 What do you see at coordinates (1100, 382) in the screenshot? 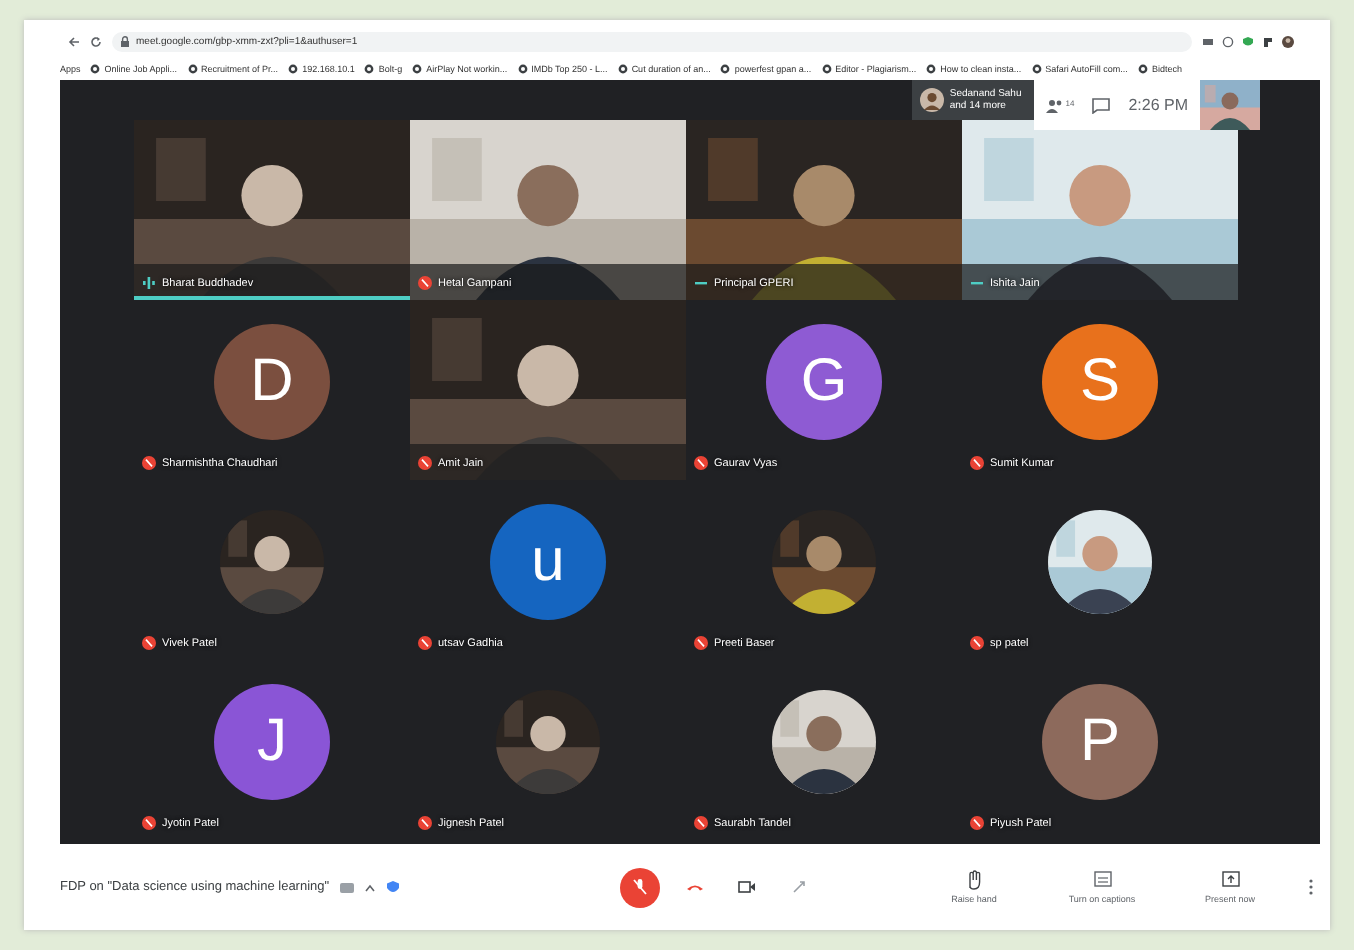
I see `avatar-initial: S` at bounding box center [1100, 382].